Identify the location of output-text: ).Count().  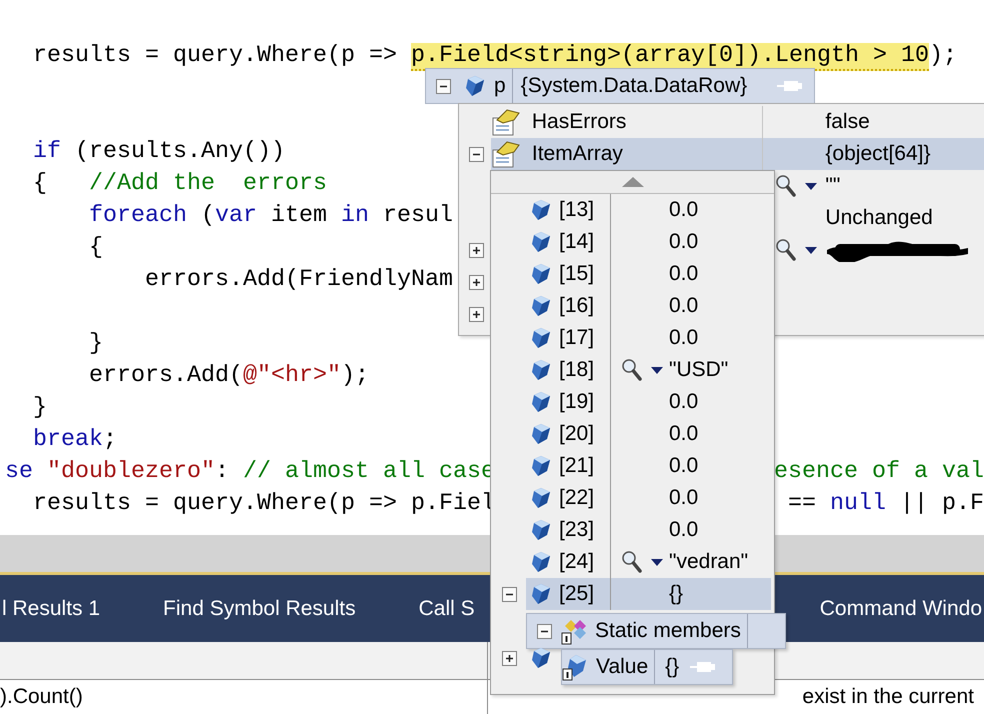
(41, 697).